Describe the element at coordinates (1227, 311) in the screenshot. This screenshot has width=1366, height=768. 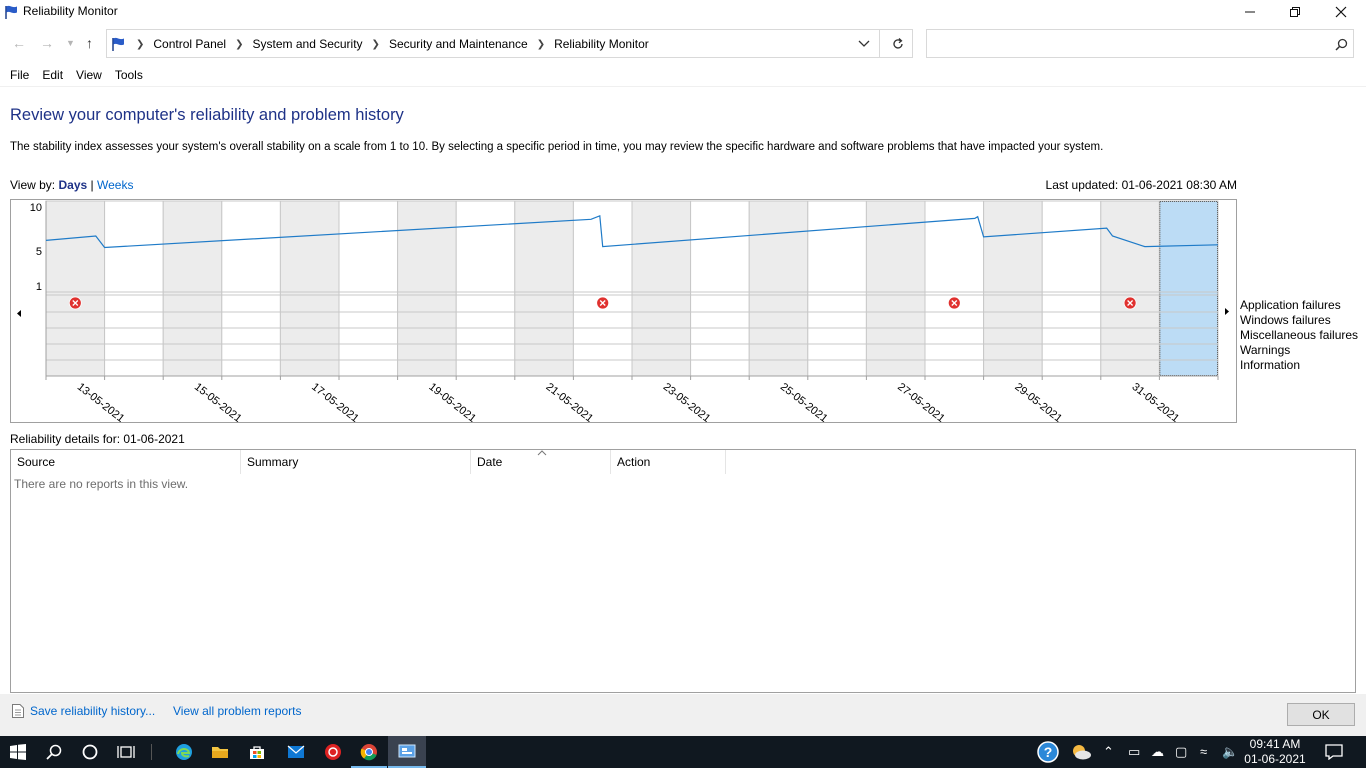
I see `scroll-right-icon` at that location.